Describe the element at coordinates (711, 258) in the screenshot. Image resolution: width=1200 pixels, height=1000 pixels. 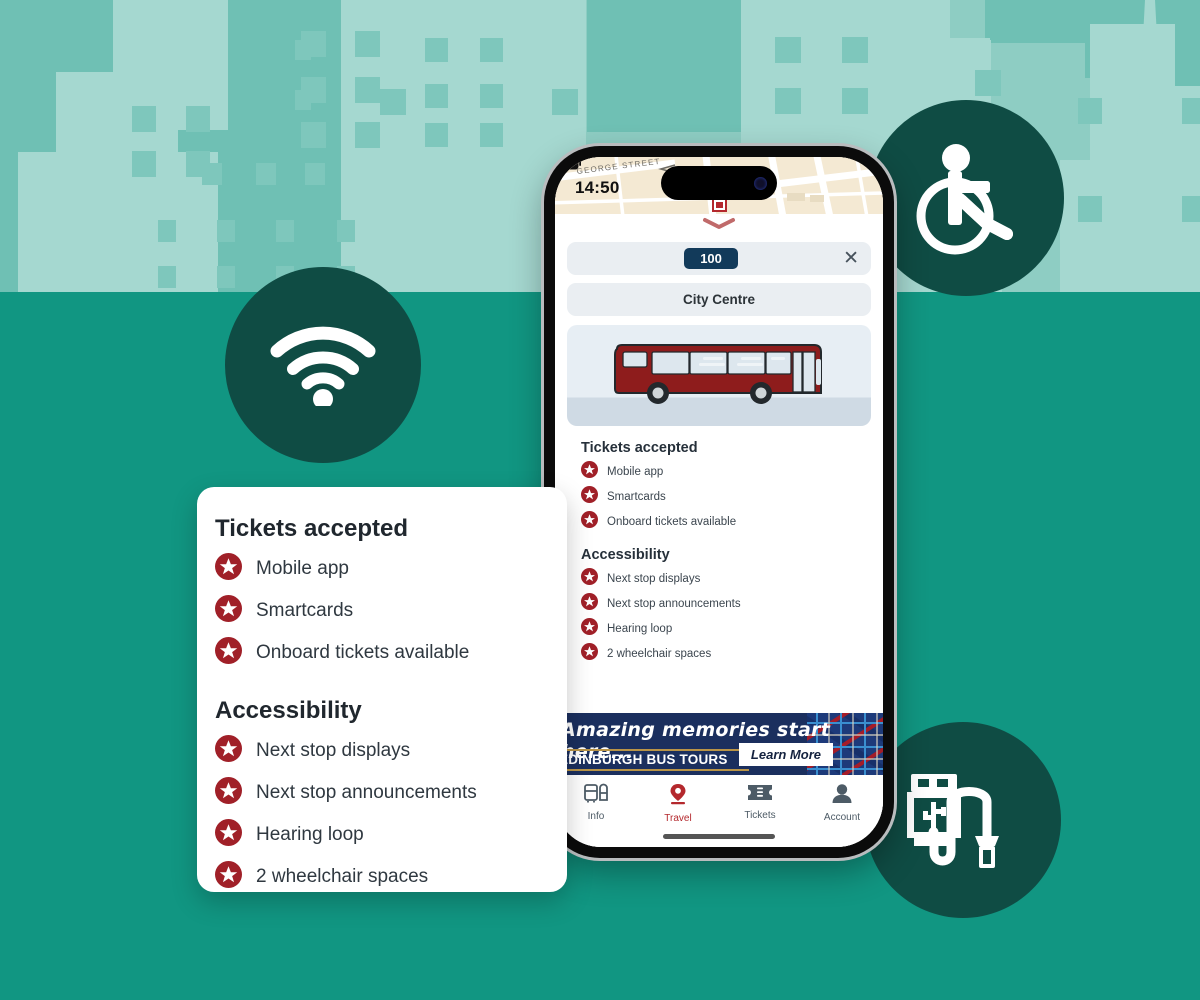
I see `route-number-badge: 100` at that location.